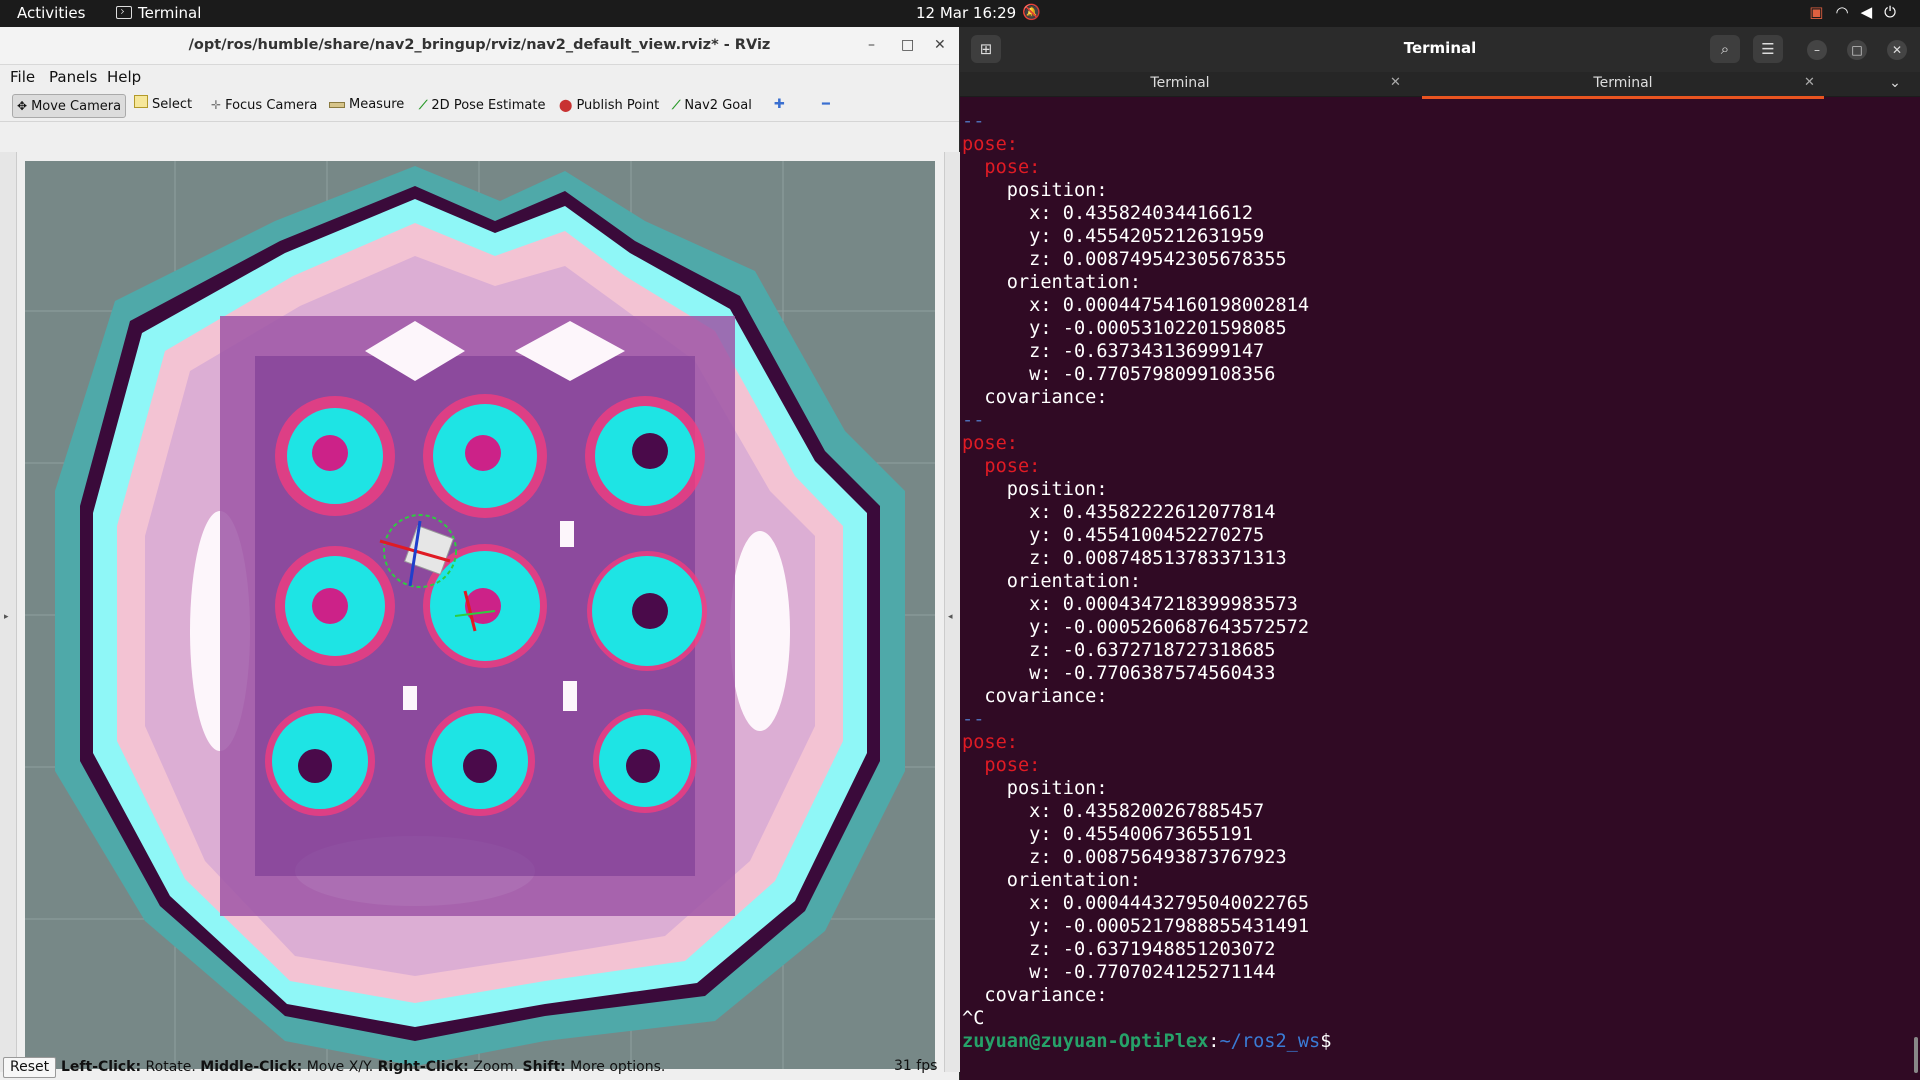 The height and width of the screenshot is (1080, 1920). What do you see at coordinates (950, 617) in the screenshot?
I see `expand-right-icon: ◂` at bounding box center [950, 617].